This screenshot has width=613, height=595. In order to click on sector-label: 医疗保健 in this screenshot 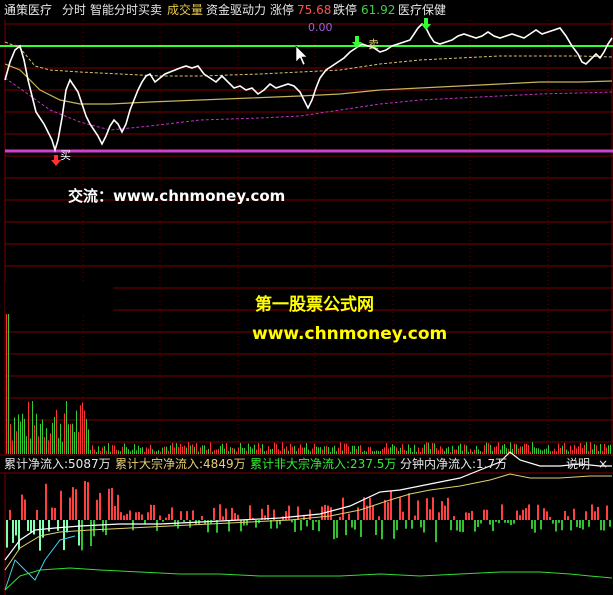, I will do `click(422, 10)`.